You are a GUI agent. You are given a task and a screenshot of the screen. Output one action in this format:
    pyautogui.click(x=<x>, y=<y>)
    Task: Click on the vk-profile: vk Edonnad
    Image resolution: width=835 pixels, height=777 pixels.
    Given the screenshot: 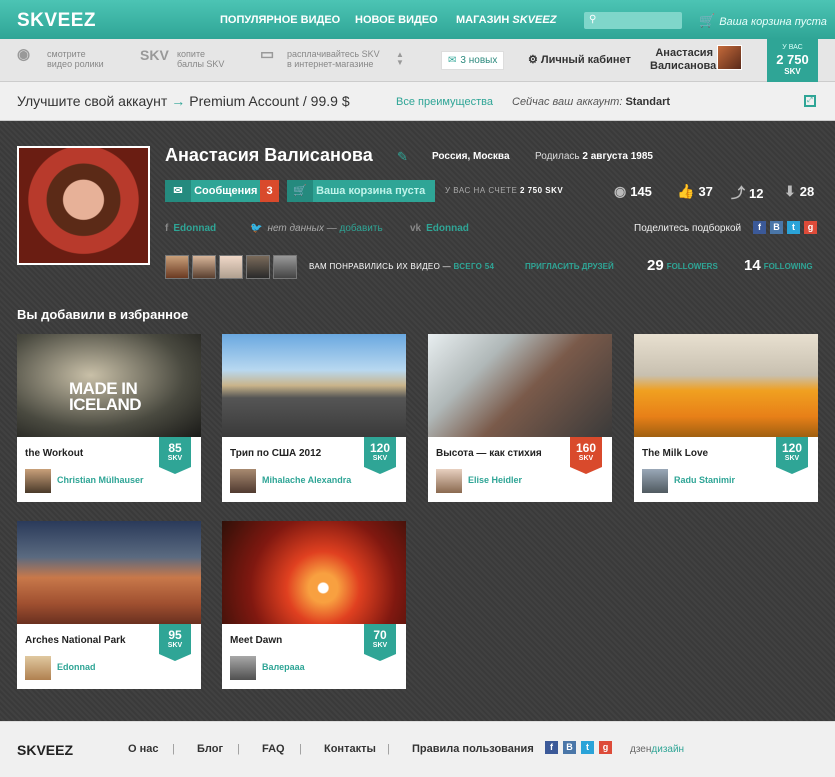 What is the action you would take?
    pyautogui.click(x=439, y=228)
    